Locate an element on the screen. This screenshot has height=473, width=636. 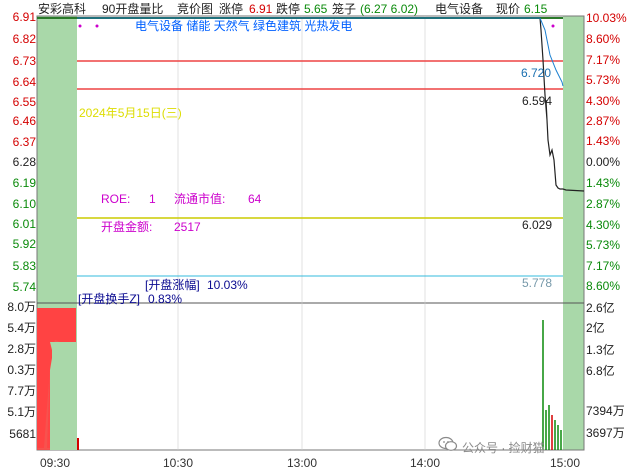
roe-label: ROE: is located at coordinates (116, 199).